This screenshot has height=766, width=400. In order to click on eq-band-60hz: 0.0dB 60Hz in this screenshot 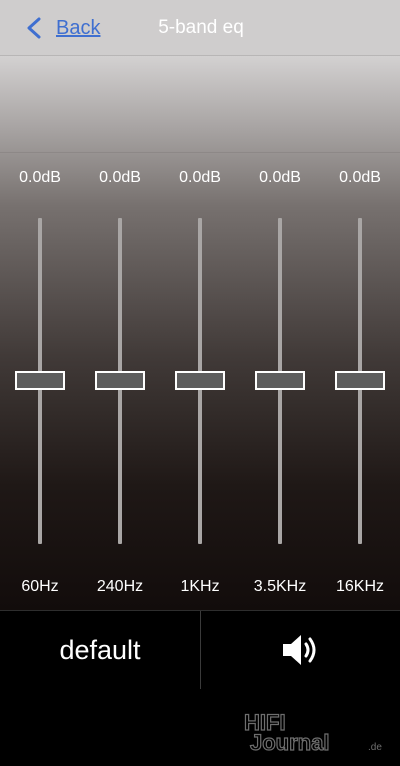, I will do `click(40, 333)`.